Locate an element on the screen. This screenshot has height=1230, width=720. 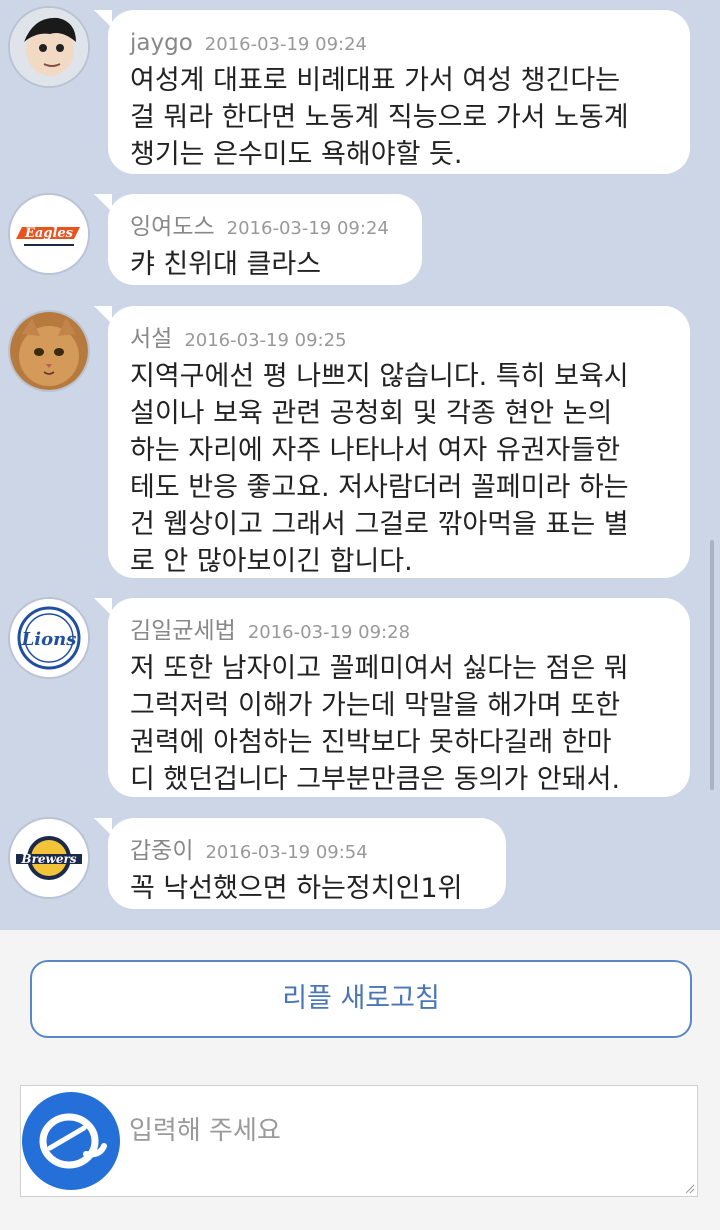
brewers-logo-text: Brewers is located at coordinates (48, 859).